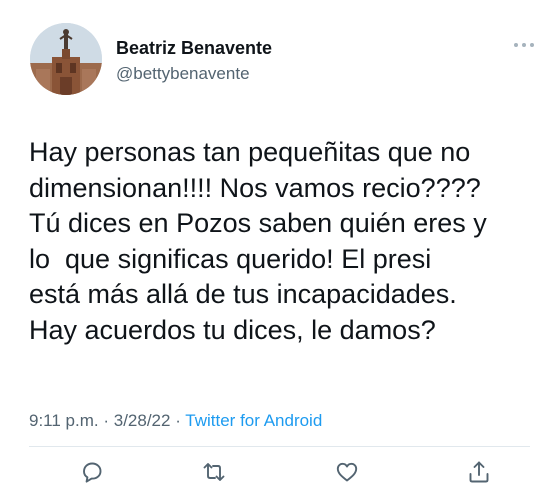 The width and height of the screenshot is (551, 499). What do you see at coordinates (194, 48) in the screenshot?
I see `author-display-name: Beatriz Benavente` at bounding box center [194, 48].